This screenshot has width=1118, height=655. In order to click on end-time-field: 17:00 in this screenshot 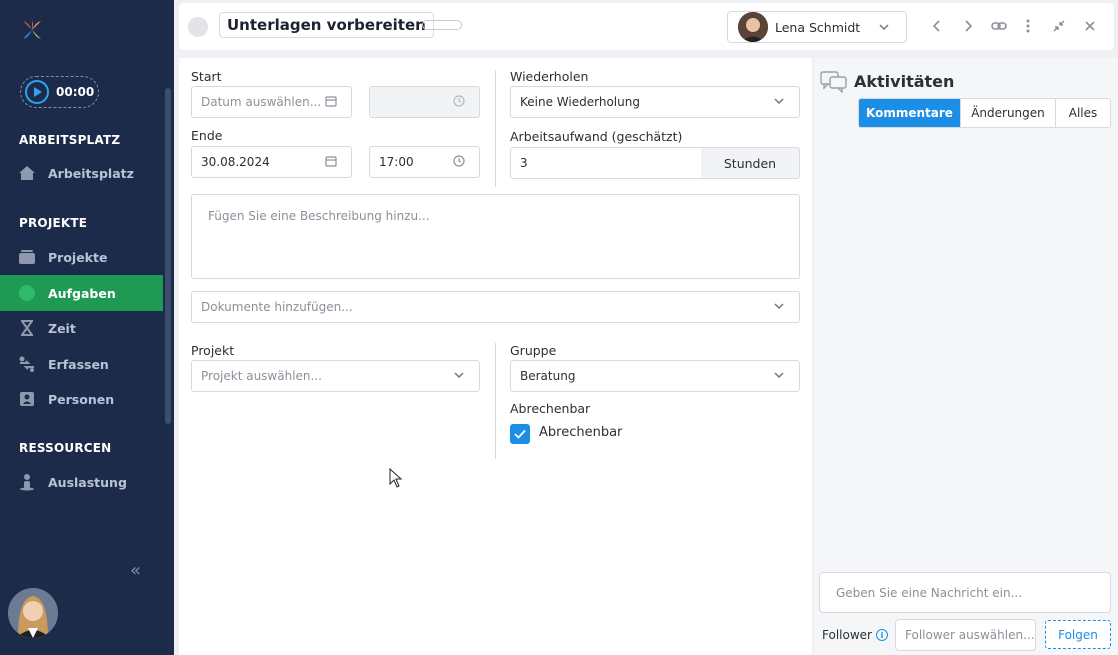, I will do `click(424, 162)`.